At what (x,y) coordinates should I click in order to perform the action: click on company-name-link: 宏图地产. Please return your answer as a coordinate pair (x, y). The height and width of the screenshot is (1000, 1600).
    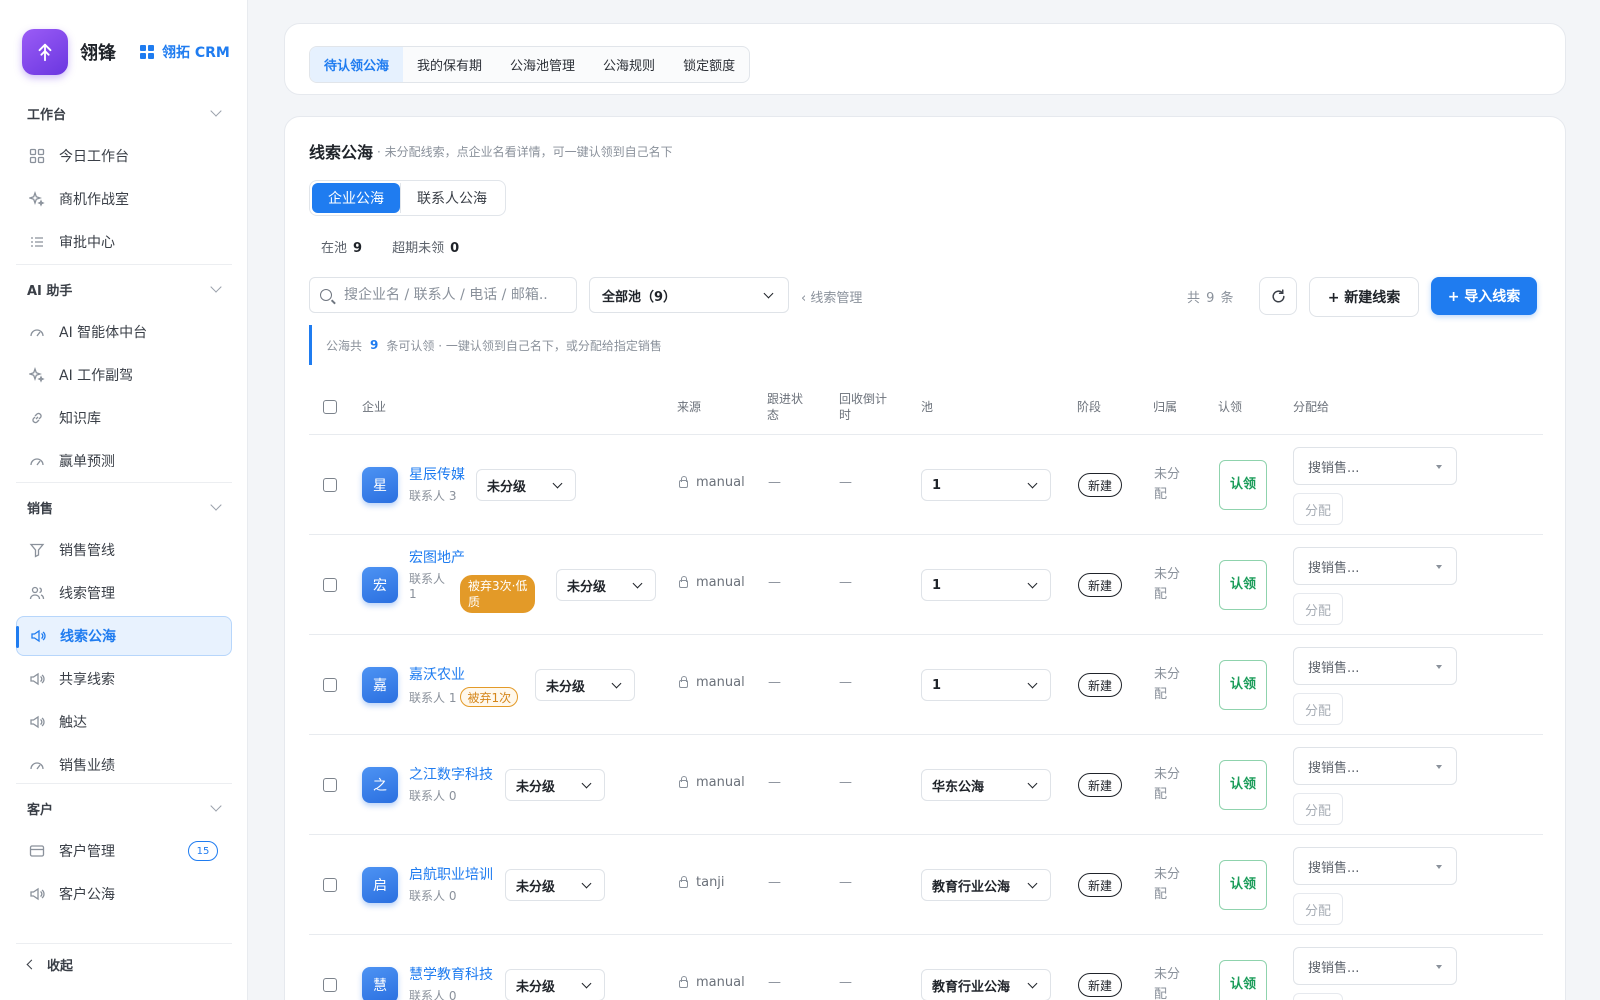
    Looking at the image, I should click on (437, 557).